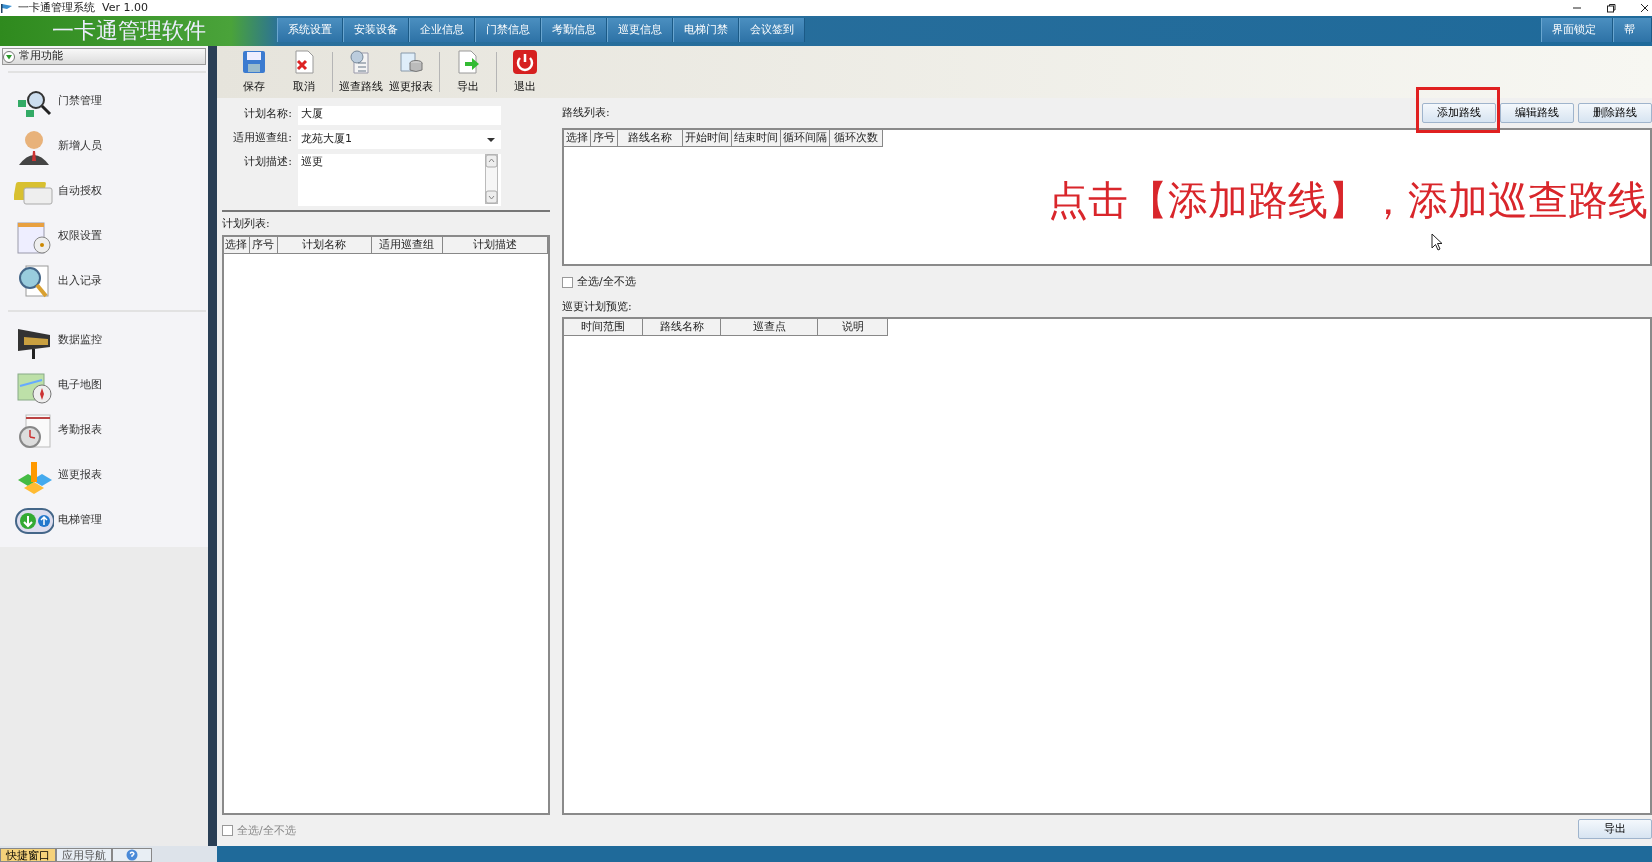  Describe the element at coordinates (41, 56) in the screenshot. I see `sidebar-title: 常用功能` at that location.